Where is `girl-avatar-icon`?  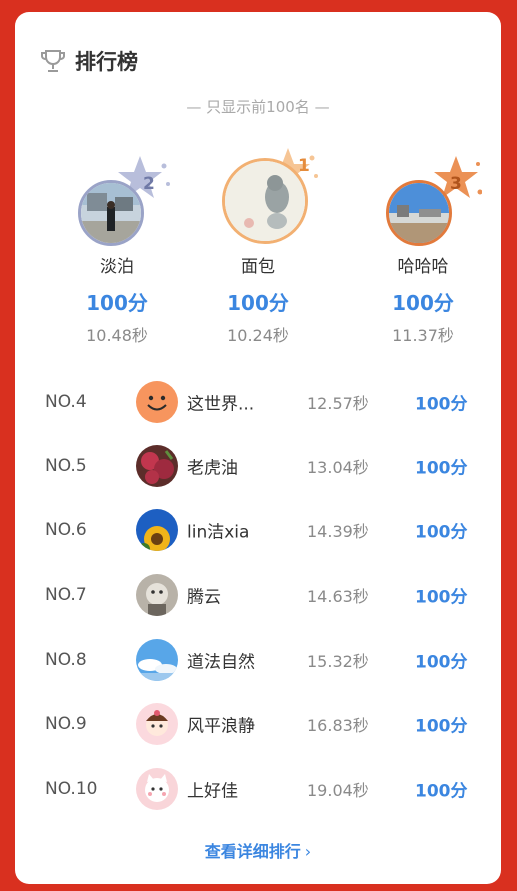 girl-avatar-icon is located at coordinates (157, 724).